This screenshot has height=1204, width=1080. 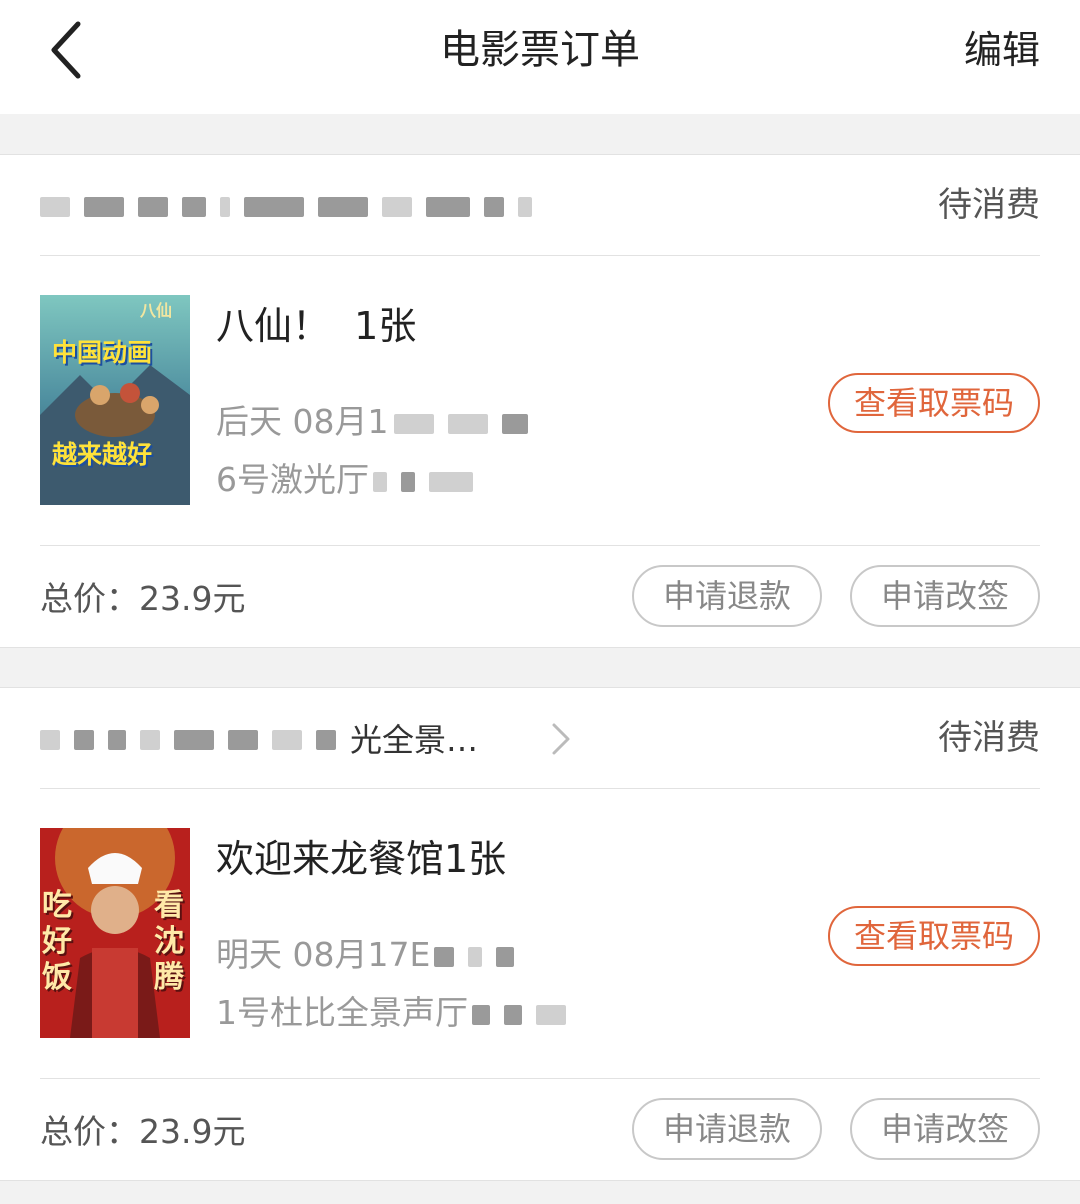 I want to click on hall-name: 6号激光厅, so click(x=351, y=480).